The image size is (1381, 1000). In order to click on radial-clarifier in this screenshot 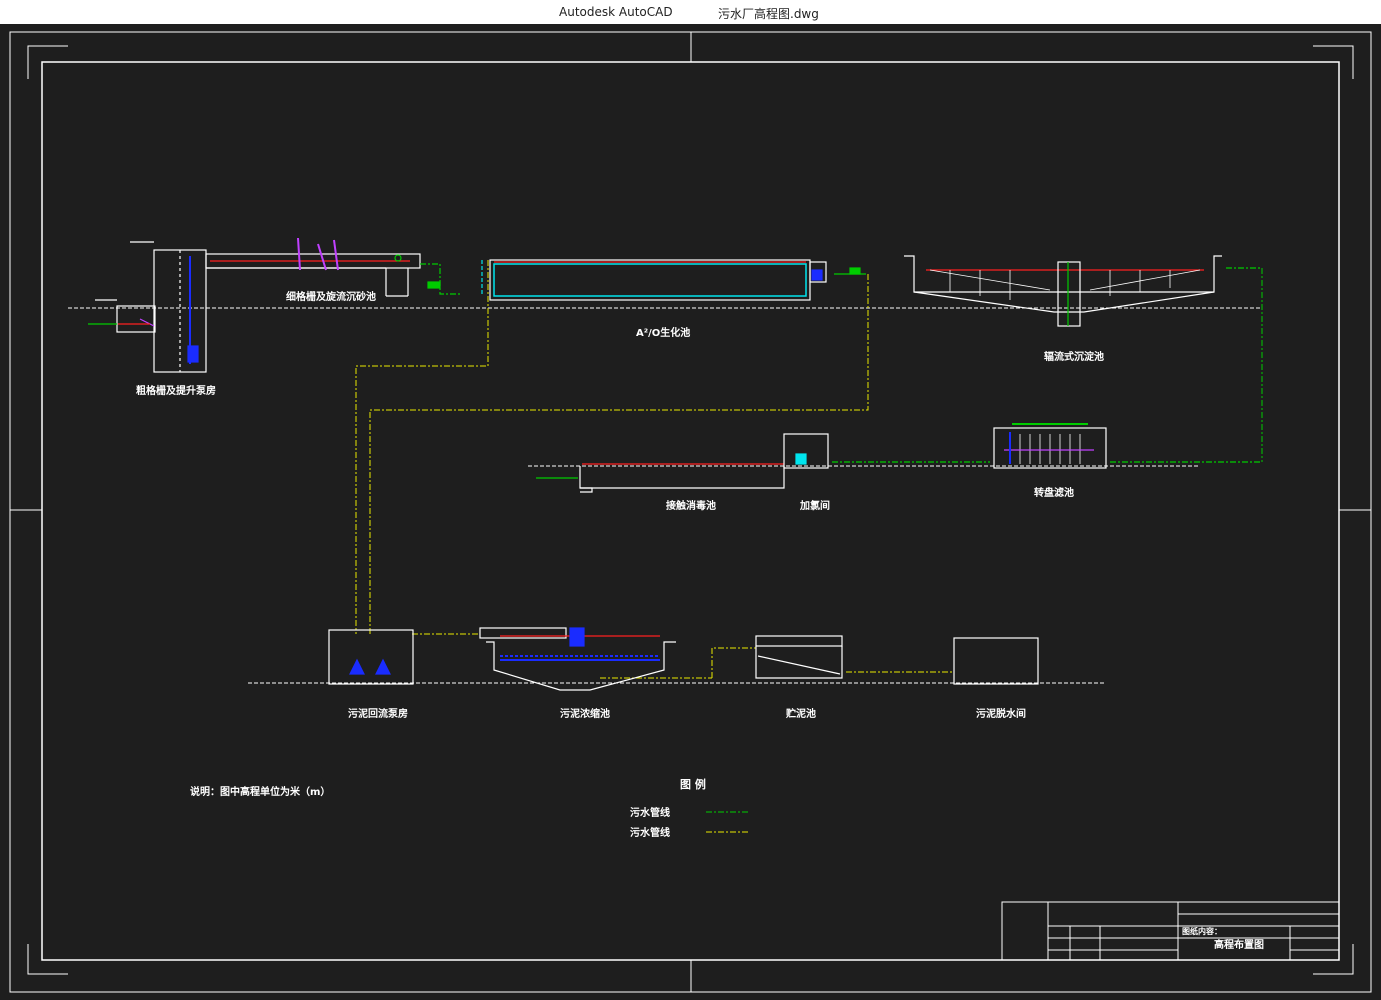, I will do `click(1083, 291)`.